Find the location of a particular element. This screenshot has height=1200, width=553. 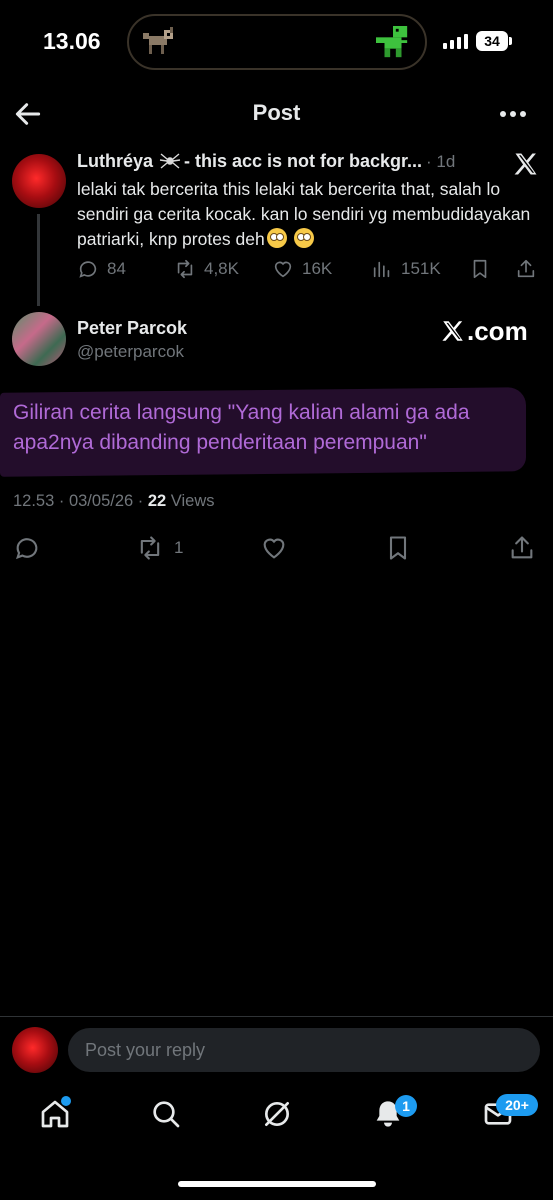

repost-button: 4,8K is located at coordinates (206, 269).